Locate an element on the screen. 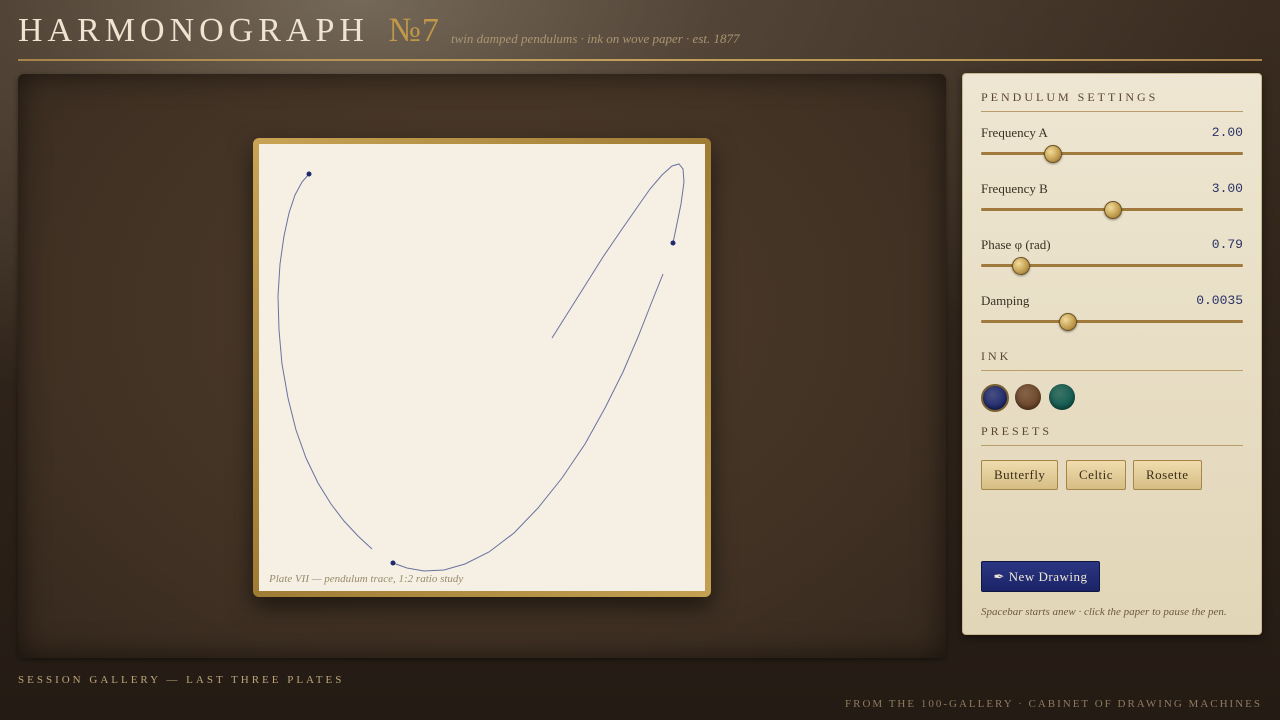 This screenshot has width=1280, height=720. app-title: HARMONOGRAPH №7 is located at coordinates (229, 31).